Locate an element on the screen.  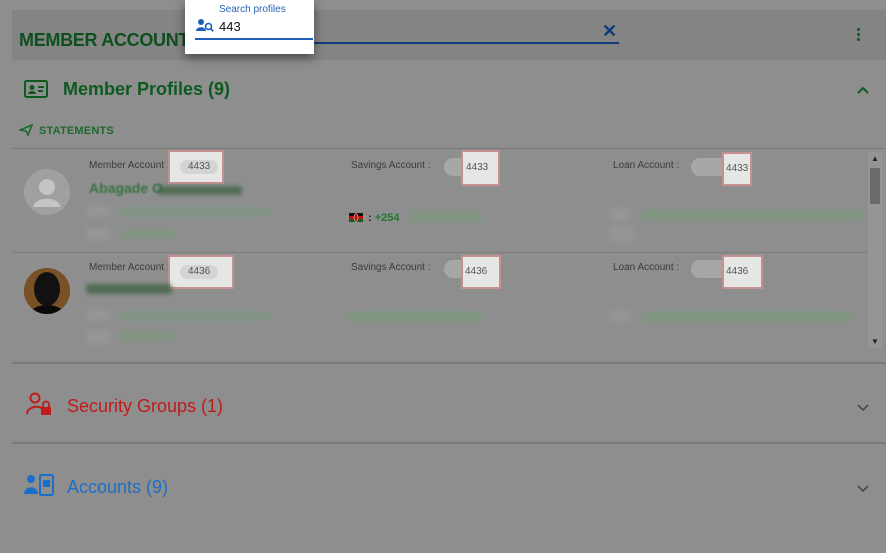
expand-security-groups-icon is located at coordinates (863, 407).